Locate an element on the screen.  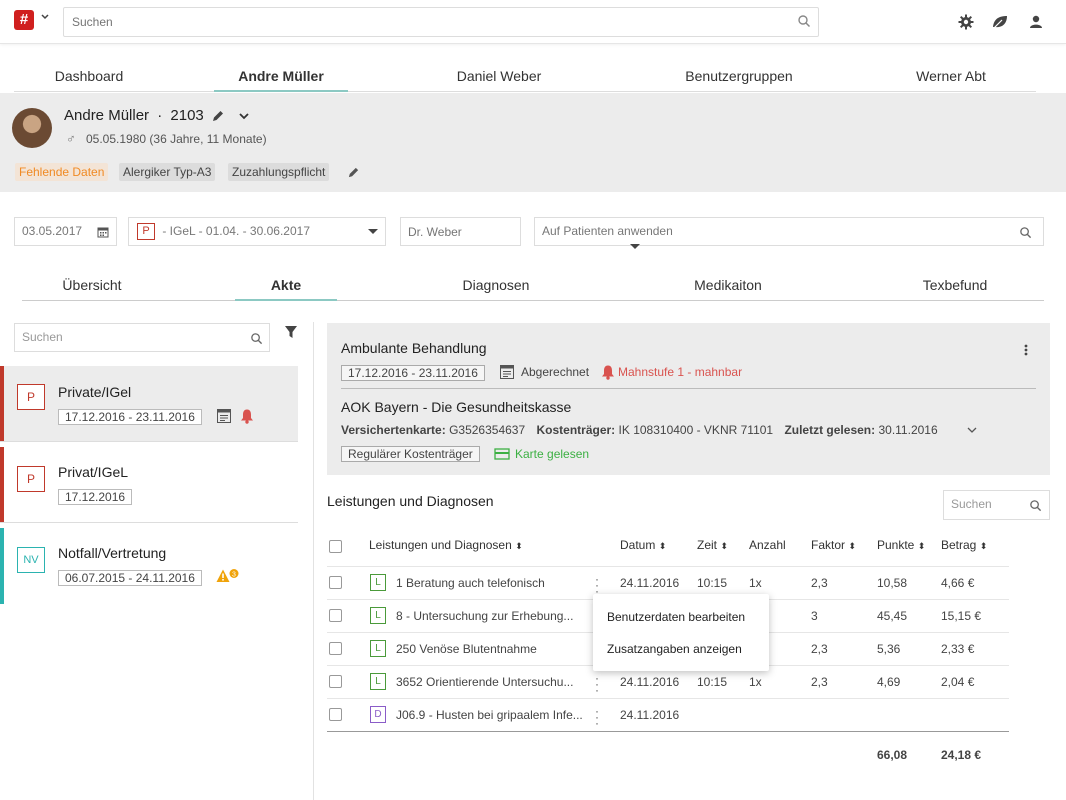
case-select: P - IGeL - 01.04. - 30.06.2017 is located at coordinates (257, 231).